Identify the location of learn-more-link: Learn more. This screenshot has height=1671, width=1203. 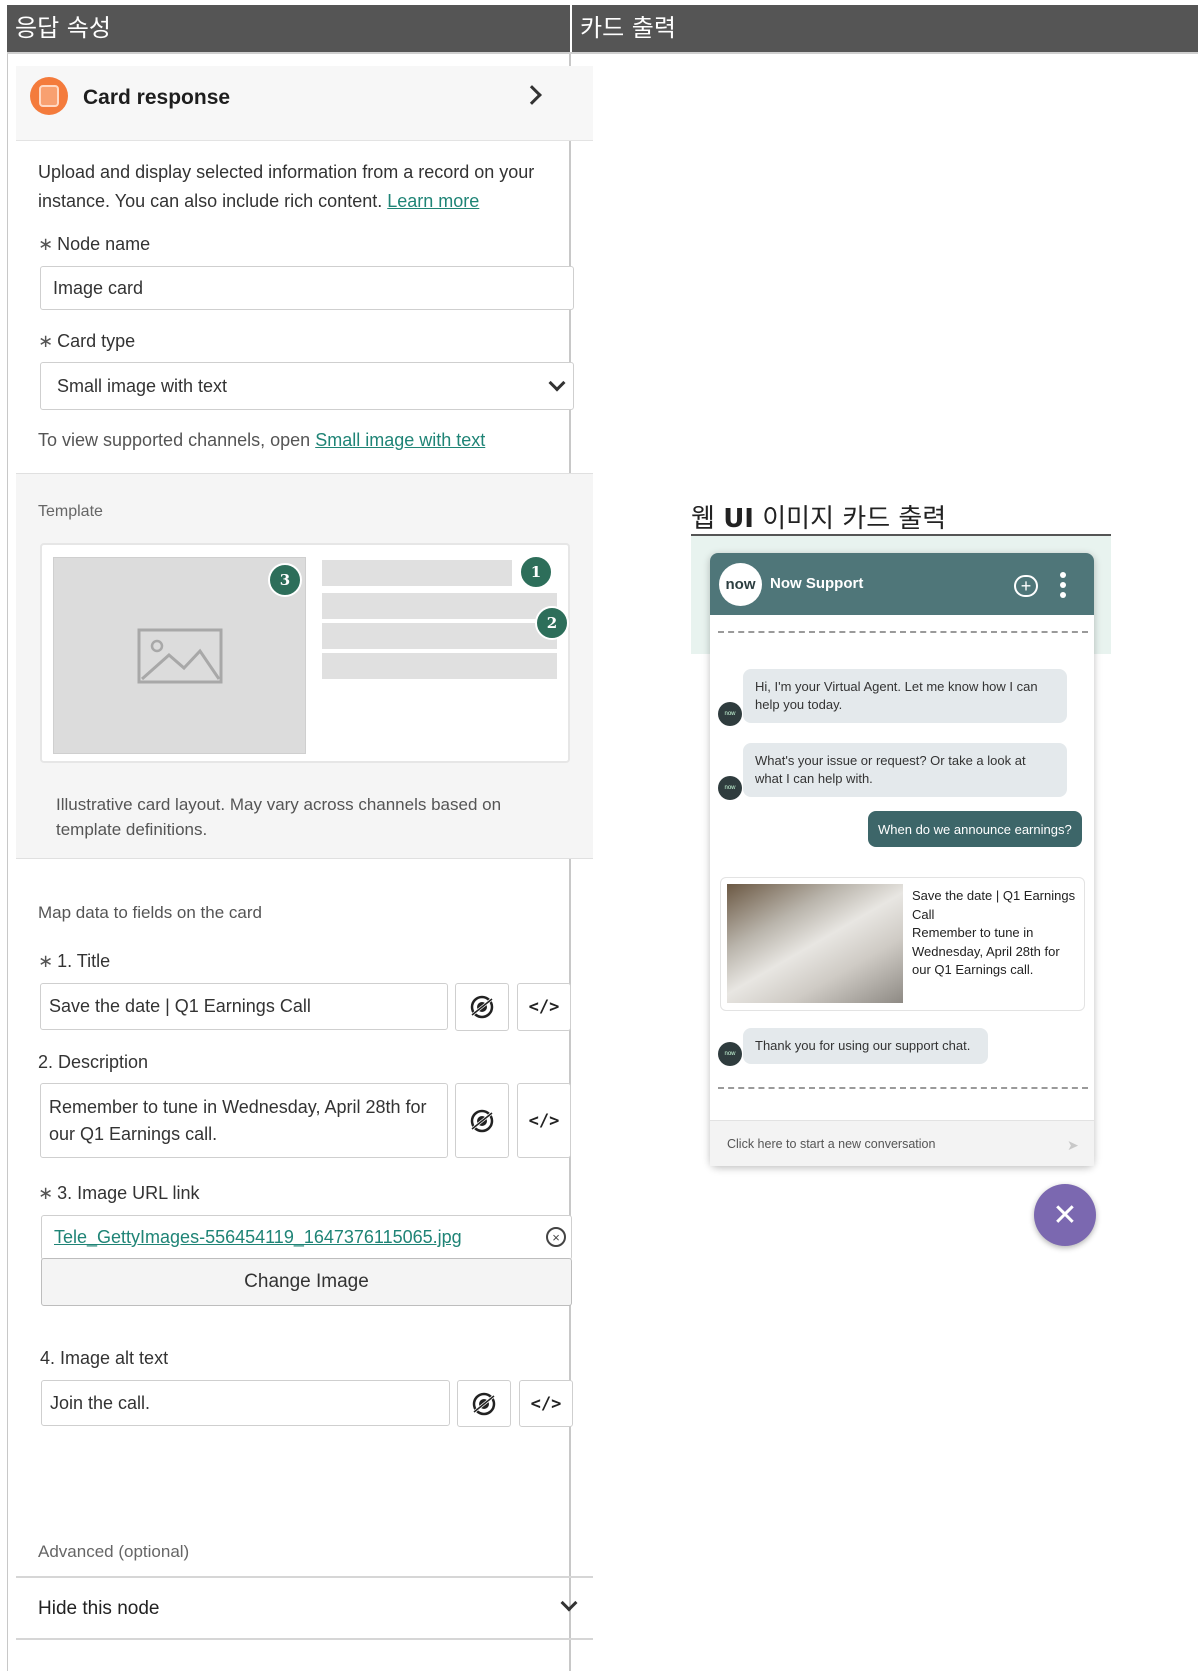
(433, 201).